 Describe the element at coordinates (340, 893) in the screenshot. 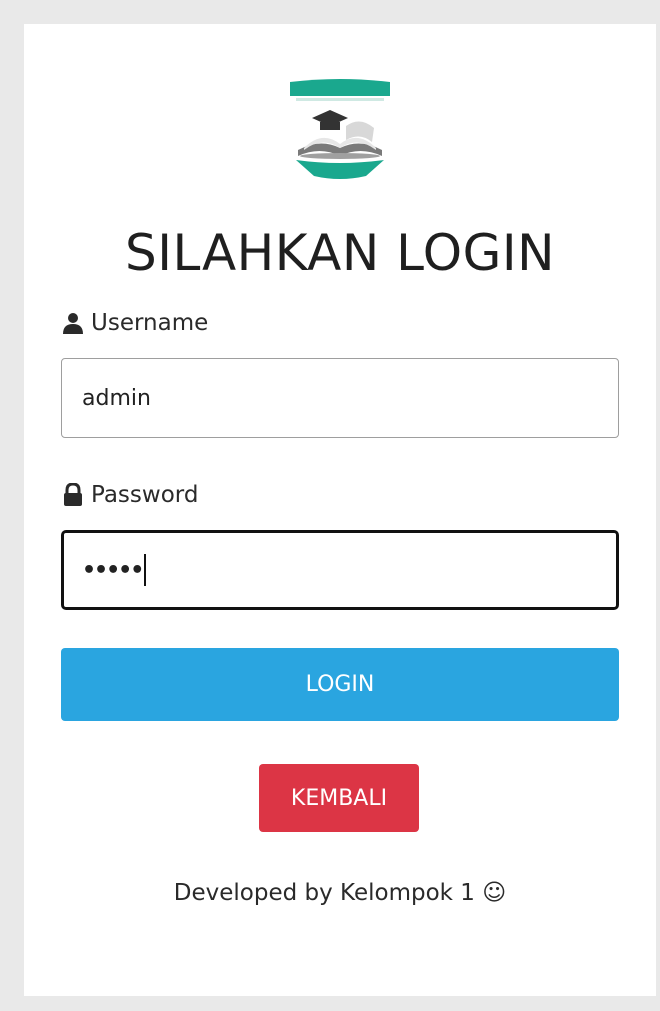

I see `footer-credit: Developed by Kelompok 1 ☺` at that location.